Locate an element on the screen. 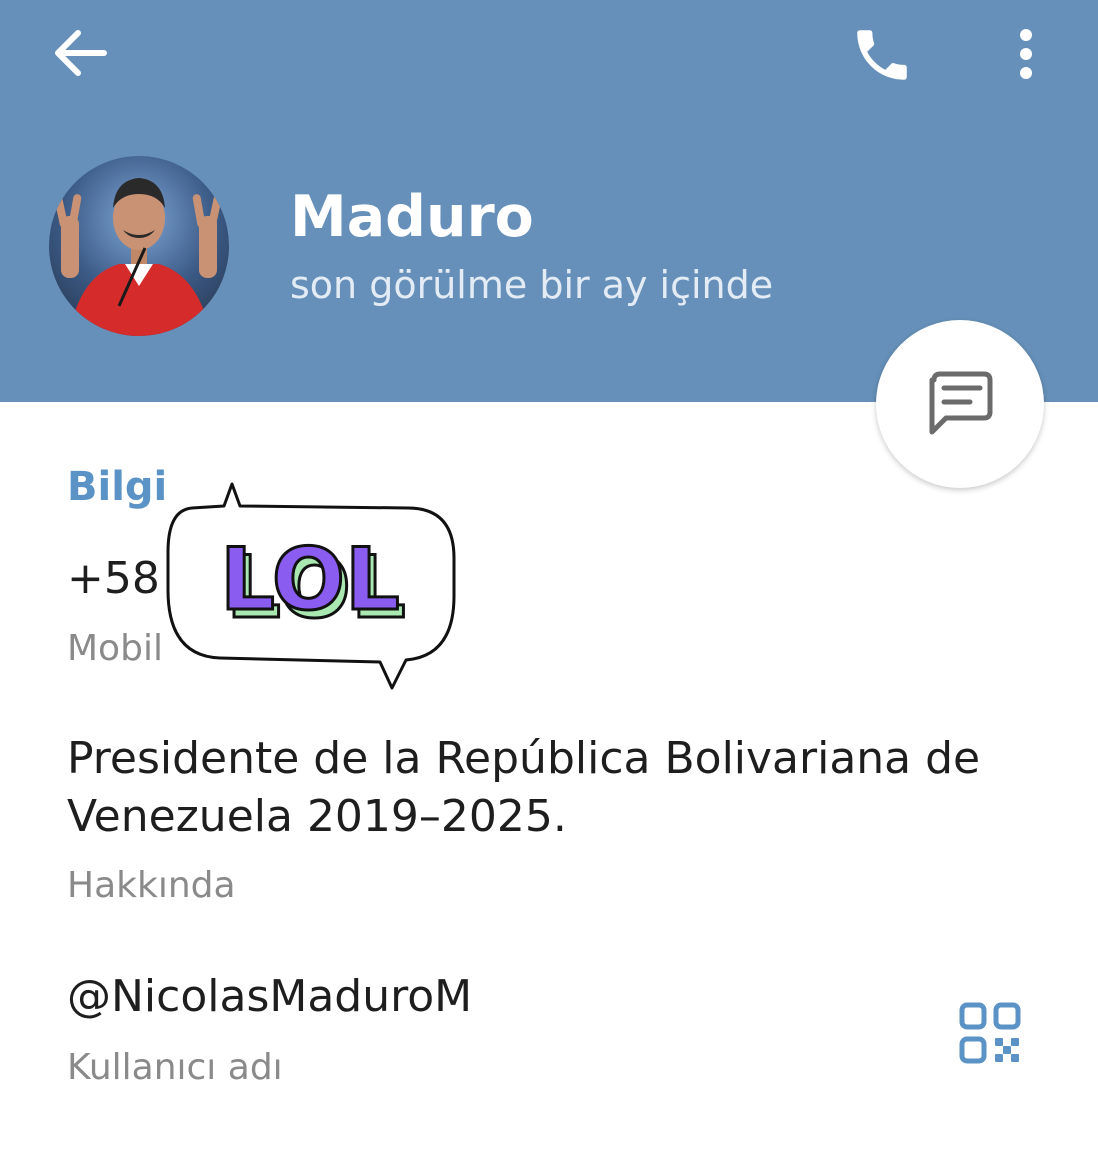 This screenshot has height=1151, width=1098. lol-sticker: LOL LOL is located at coordinates (311, 586).